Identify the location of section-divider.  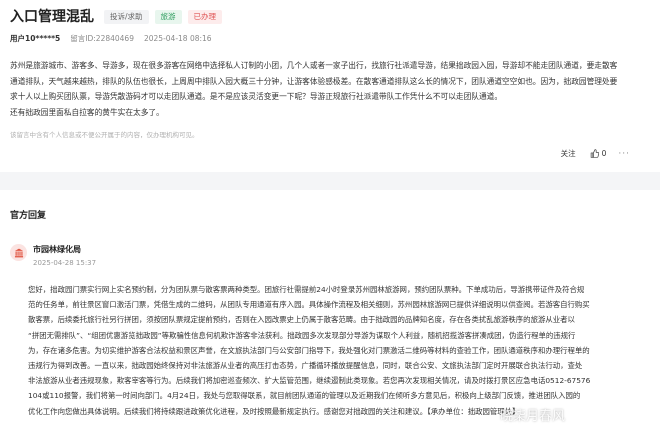
(330, 181).